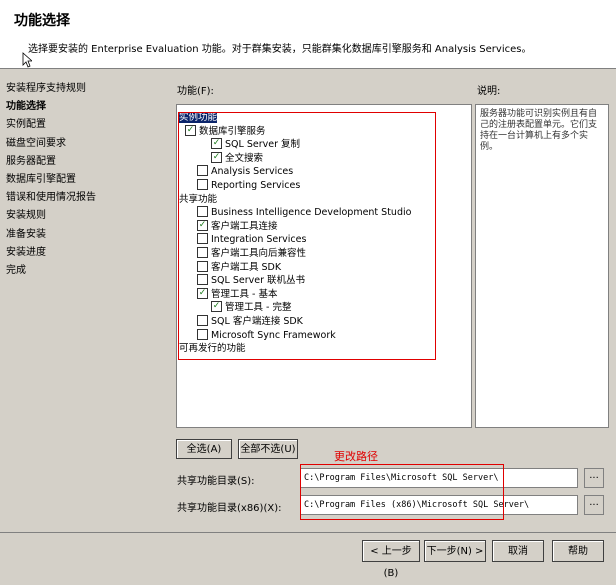 Image resolution: width=616 pixels, height=585 pixels. What do you see at coordinates (578, 551) in the screenshot?
I see `help-button: 帮助` at bounding box center [578, 551].